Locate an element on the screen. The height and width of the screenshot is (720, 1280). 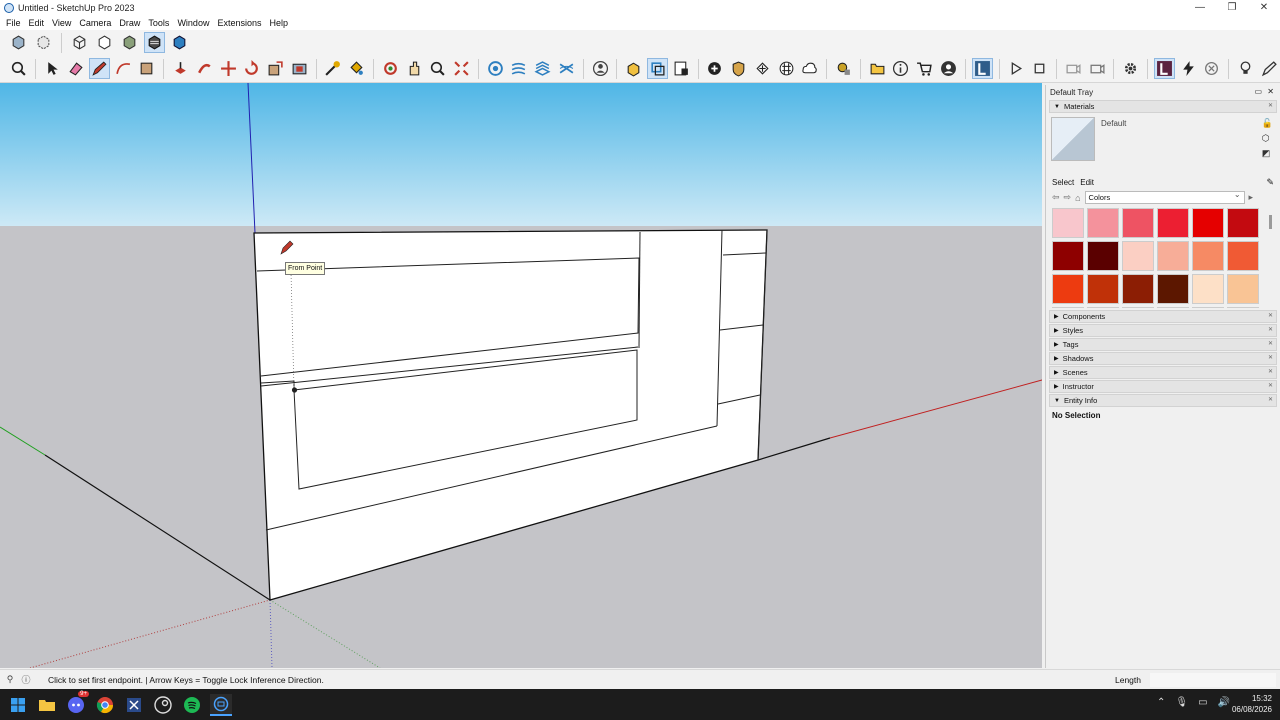
material-lock-icon: 🔓 is located at coordinates (1267, 123).